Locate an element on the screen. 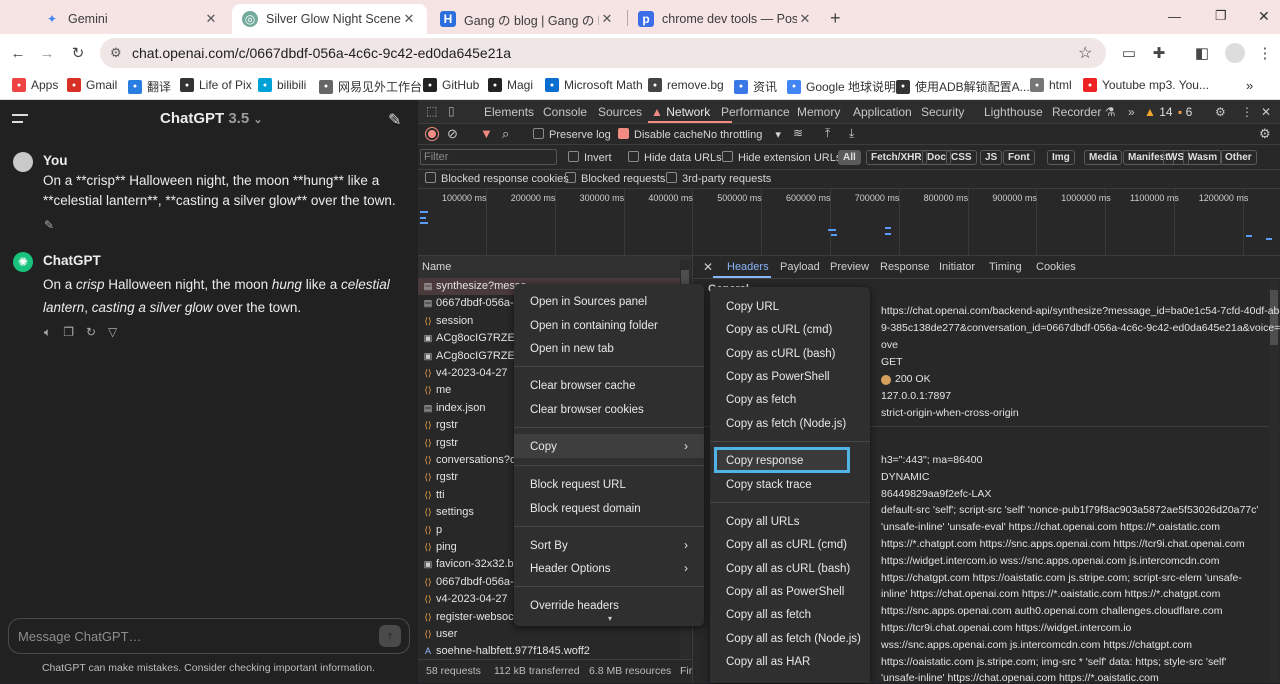 The image size is (1280, 684). tab-network: ▲ Network is located at coordinates (680, 112).